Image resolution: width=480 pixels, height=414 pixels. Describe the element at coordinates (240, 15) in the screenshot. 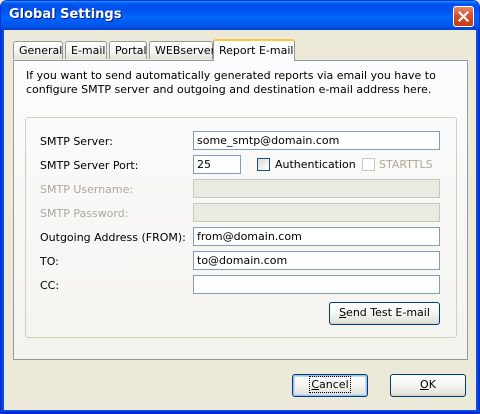

I see `title-bar: Global Settings` at that location.